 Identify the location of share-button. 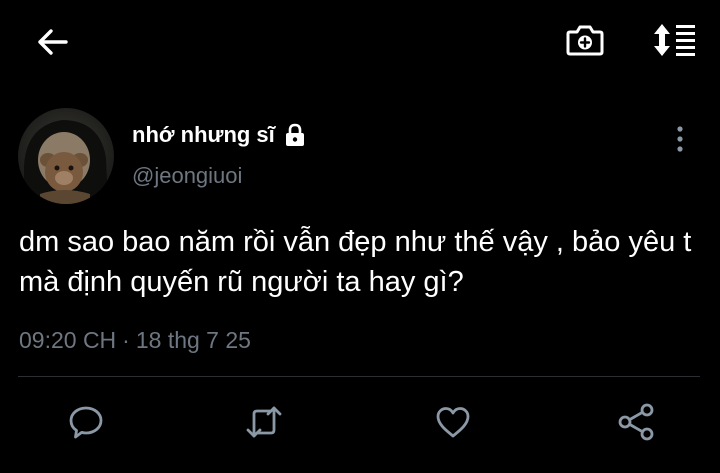
(636, 422).